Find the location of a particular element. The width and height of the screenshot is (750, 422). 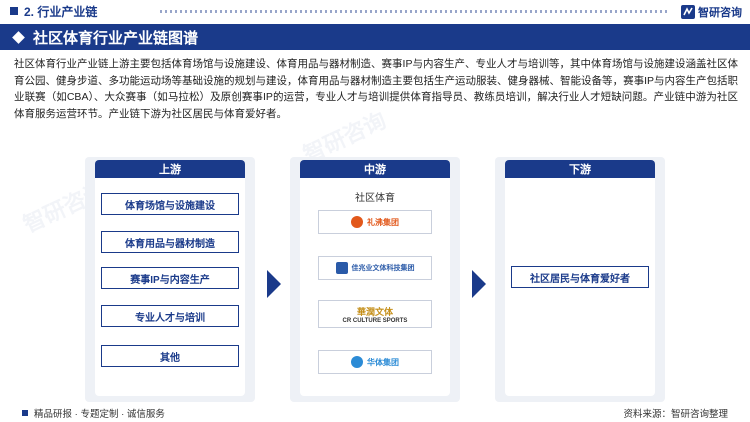

company-logo-huati: 华体集团 is located at coordinates (375, 362).